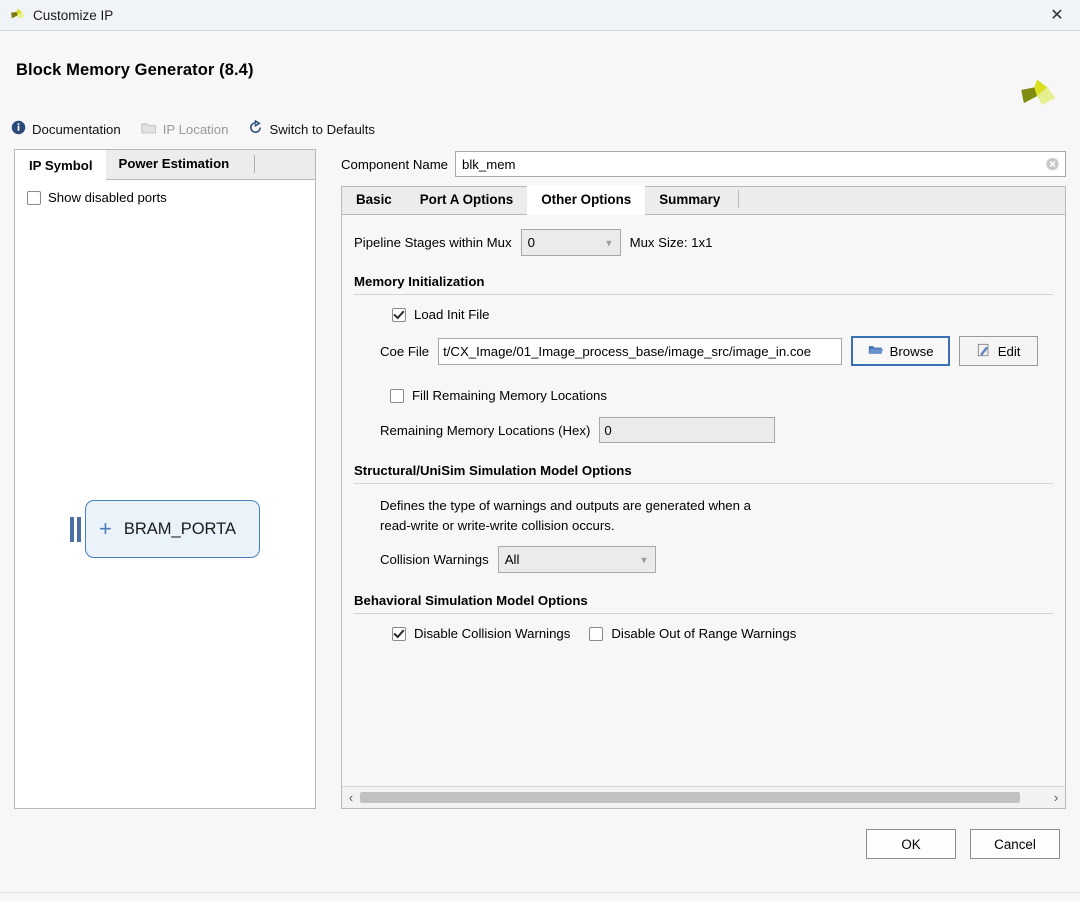 Image resolution: width=1080 pixels, height=906 pixels. Describe the element at coordinates (105, 529) in the screenshot. I see `expand-plus-icon: +` at that location.